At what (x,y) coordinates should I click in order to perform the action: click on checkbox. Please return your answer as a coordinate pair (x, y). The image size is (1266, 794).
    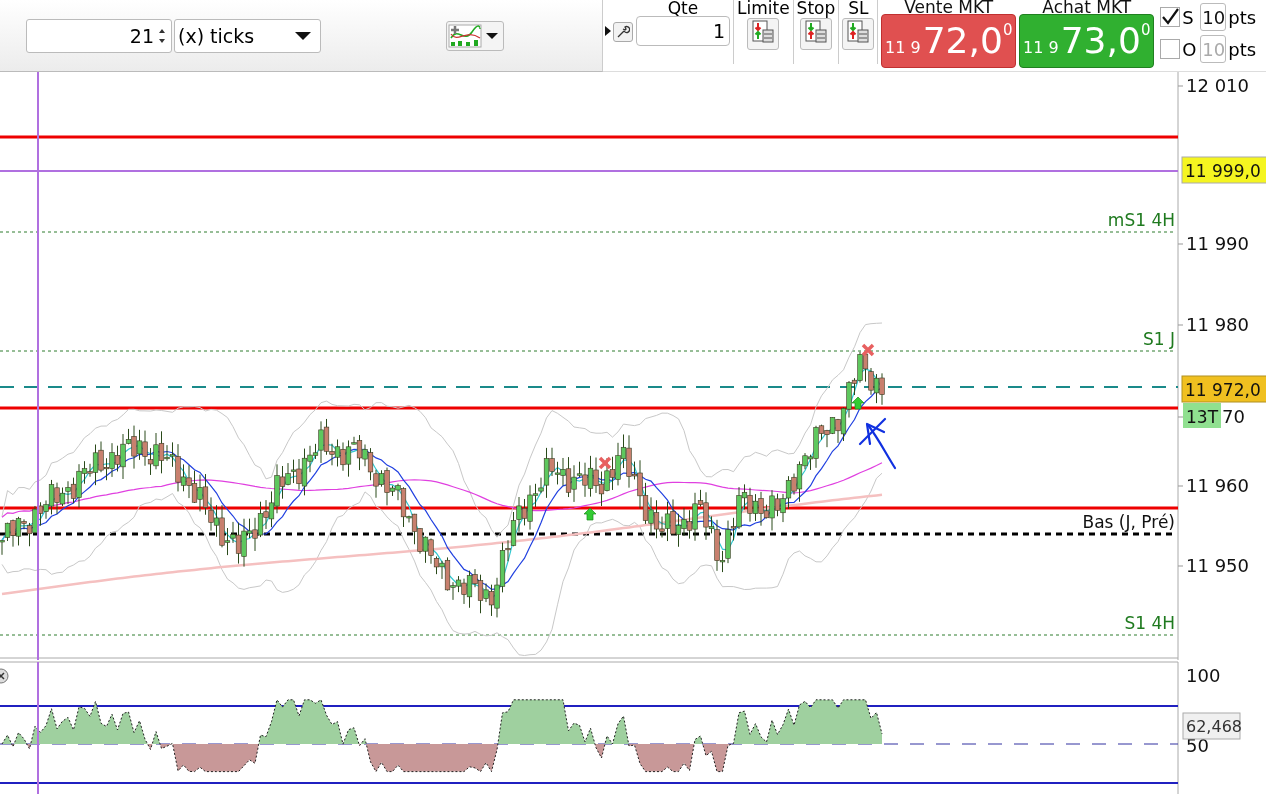
    Looking at the image, I should click on (1170, 17).